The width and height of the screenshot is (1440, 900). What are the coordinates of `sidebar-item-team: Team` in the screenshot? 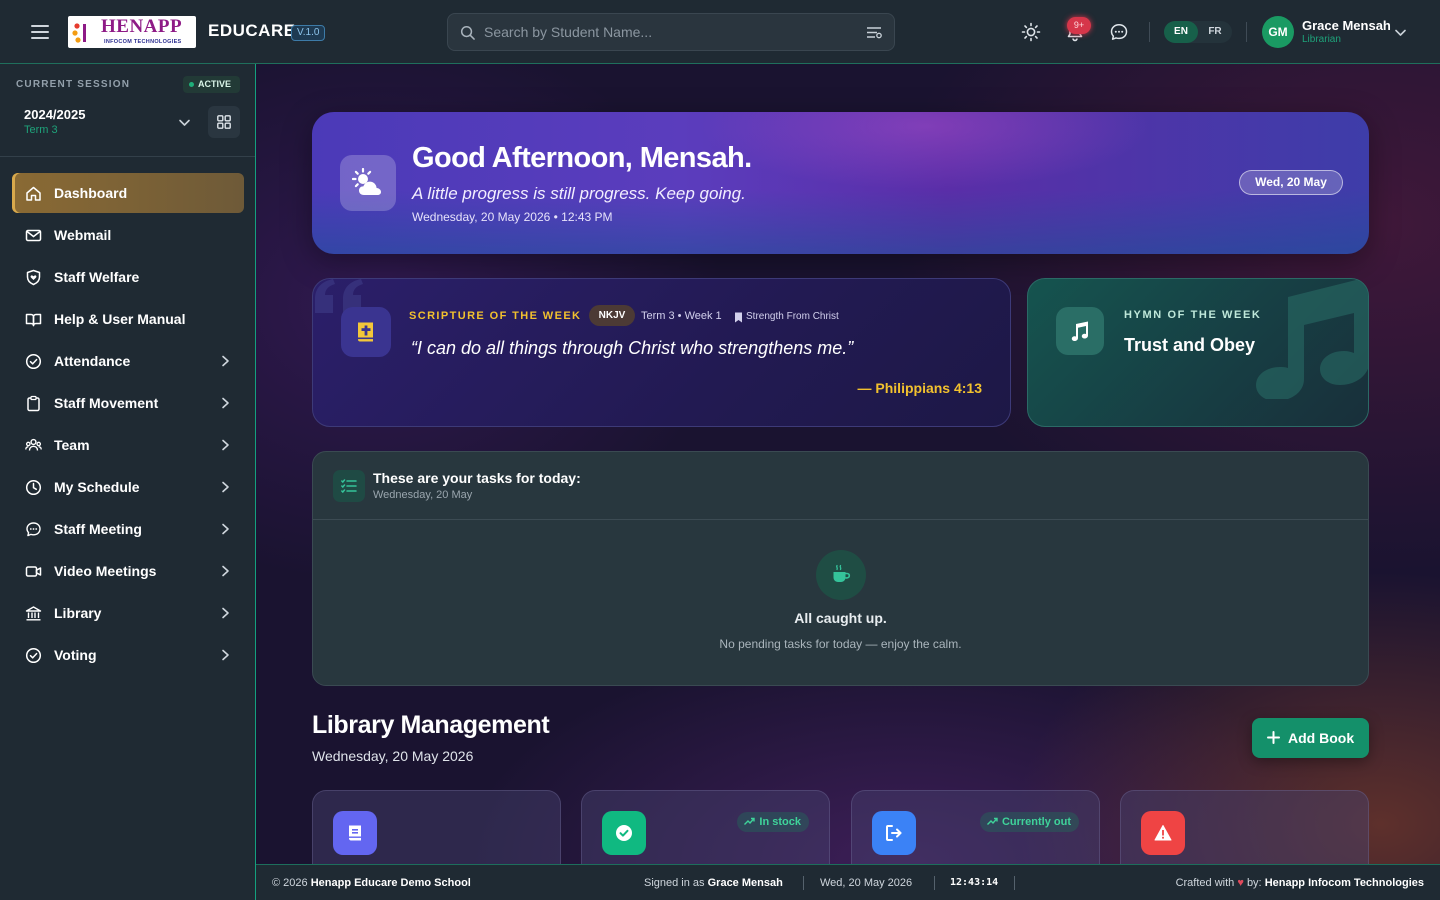 It's located at (128, 445).